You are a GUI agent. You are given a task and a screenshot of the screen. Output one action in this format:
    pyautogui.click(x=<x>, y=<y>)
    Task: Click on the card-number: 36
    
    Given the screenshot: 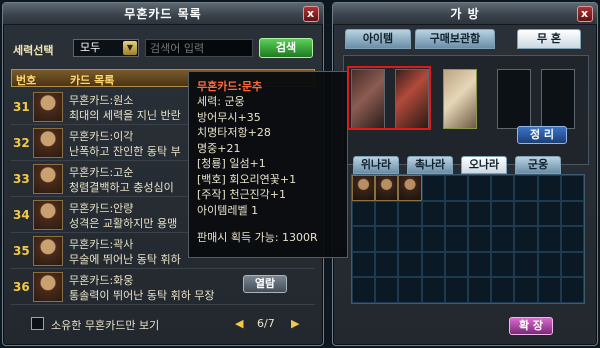 What is the action you would take?
    pyautogui.click(x=21, y=287)
    